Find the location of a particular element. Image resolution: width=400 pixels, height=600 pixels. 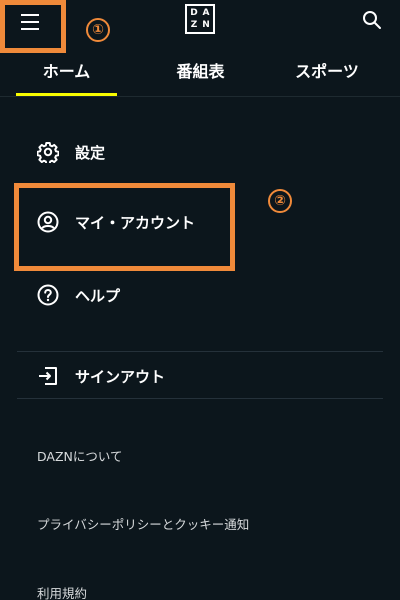

tab-schedule: 番組表 is located at coordinates (200, 72).